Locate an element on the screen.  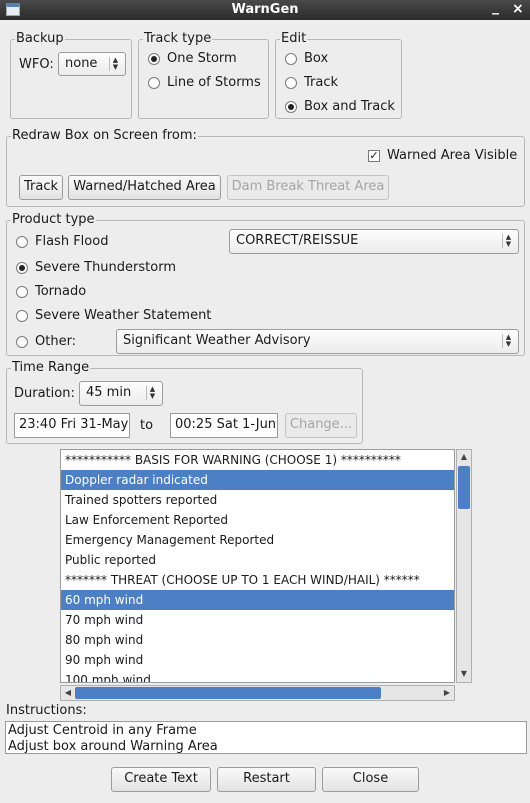
backup-group: Backup is located at coordinates (71, 75).